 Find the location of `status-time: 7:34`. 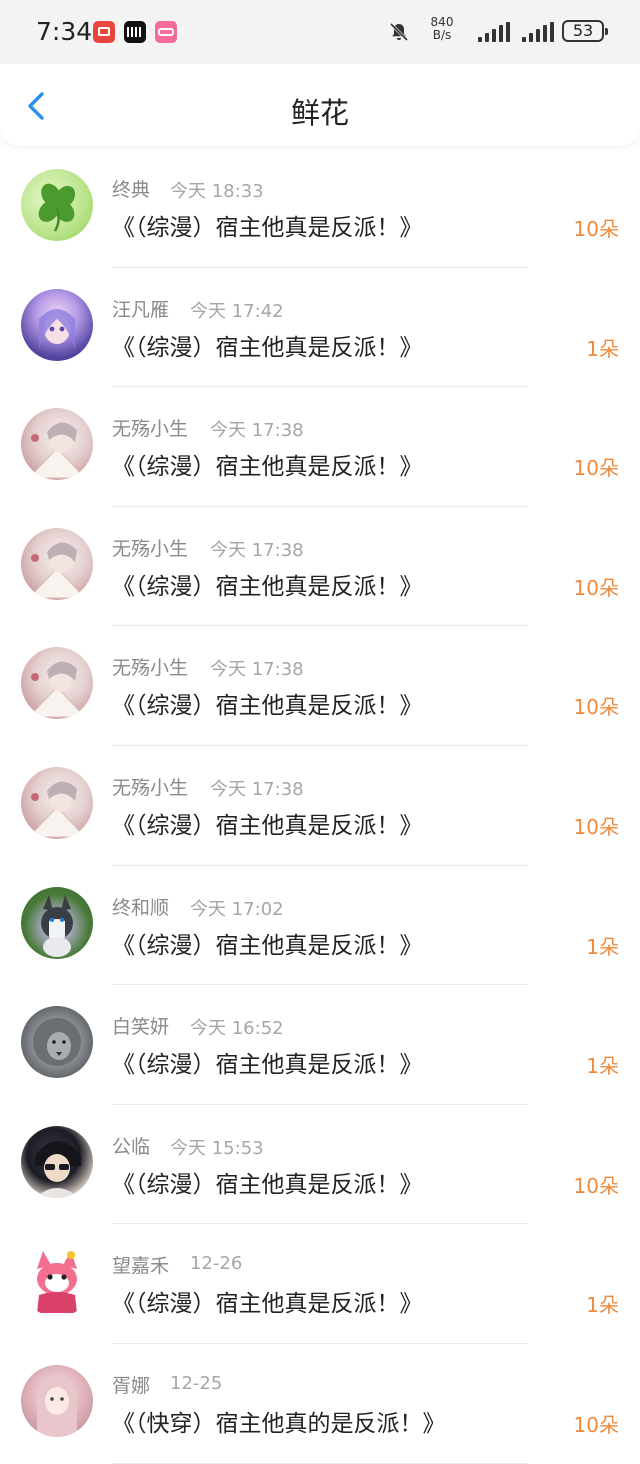

status-time: 7:34 is located at coordinates (64, 31).